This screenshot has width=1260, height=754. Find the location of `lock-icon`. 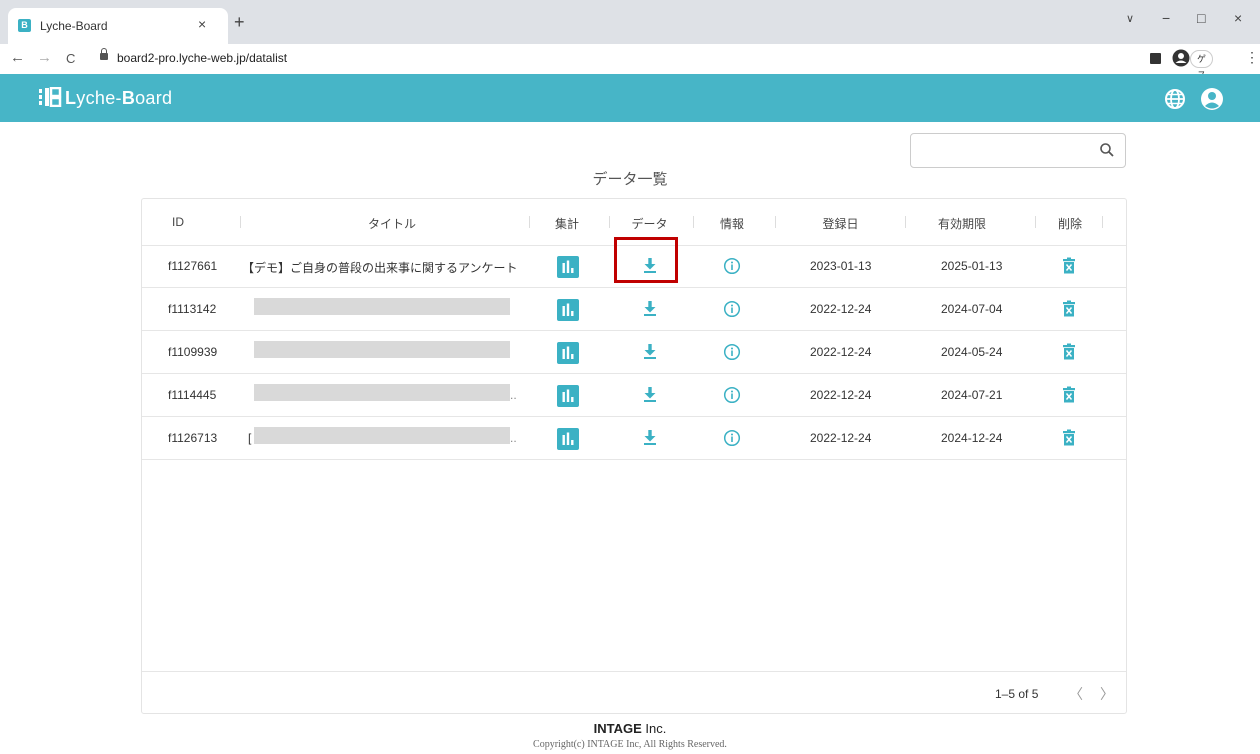

lock-icon is located at coordinates (104, 54).